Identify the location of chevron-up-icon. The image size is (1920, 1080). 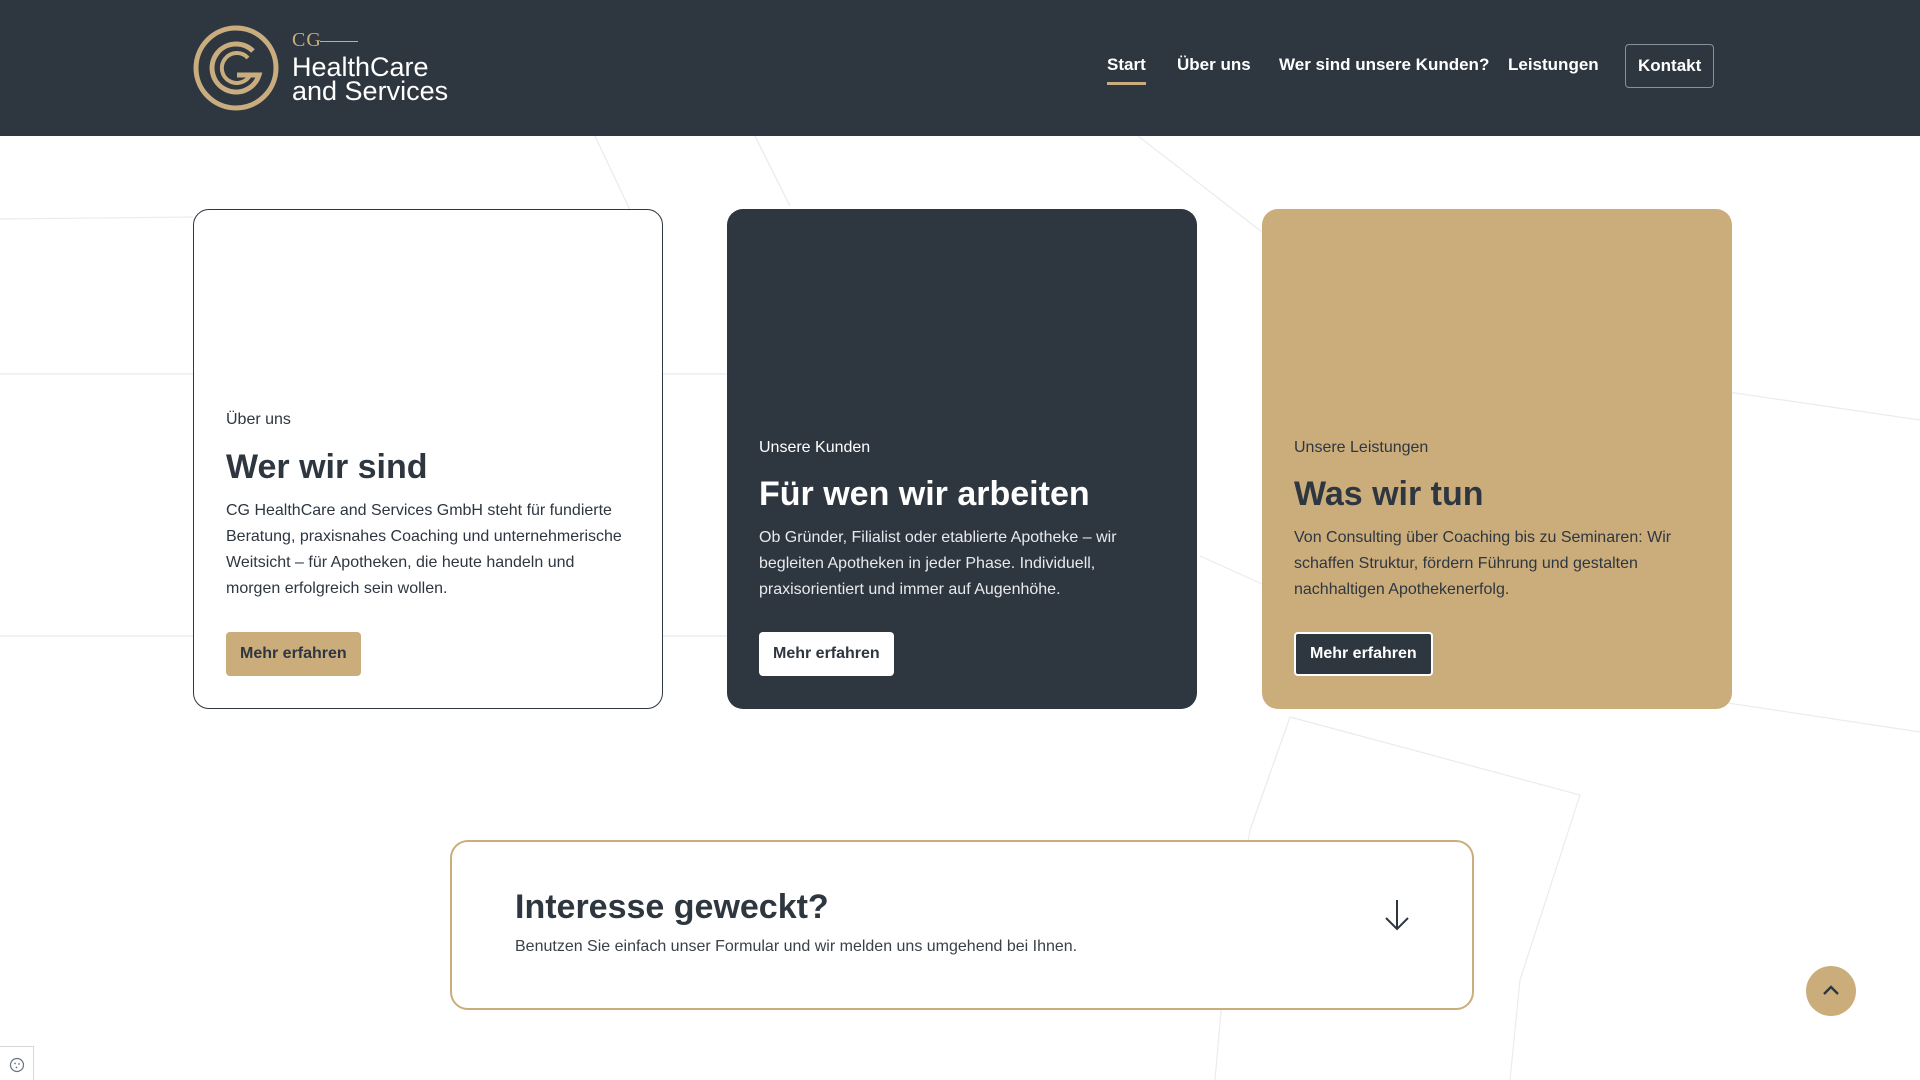
(1831, 990).